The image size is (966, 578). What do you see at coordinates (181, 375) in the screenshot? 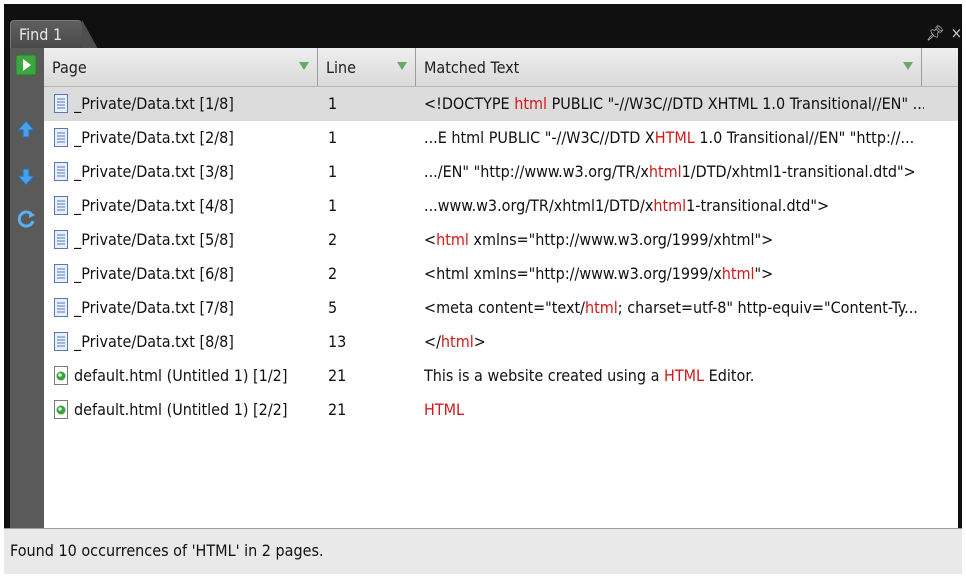
I see `cell-page: default.html (Untitled 1) [1/2]` at bounding box center [181, 375].